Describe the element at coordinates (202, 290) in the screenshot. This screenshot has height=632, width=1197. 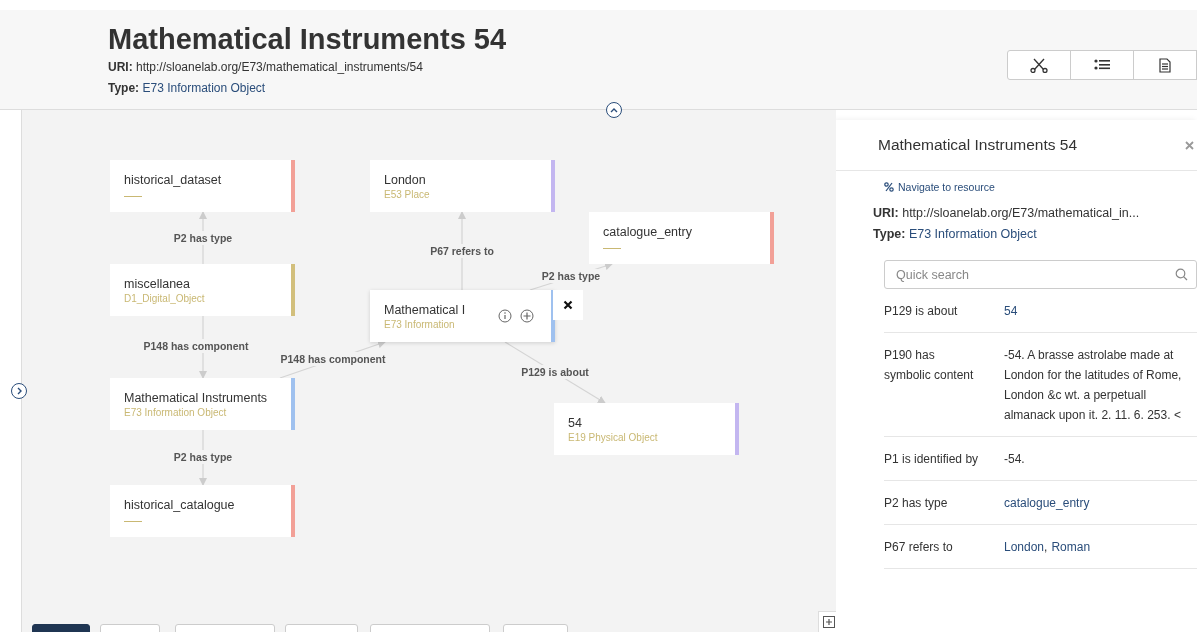
I see `graph-node: miscellanea D1_Digital_Object` at that location.